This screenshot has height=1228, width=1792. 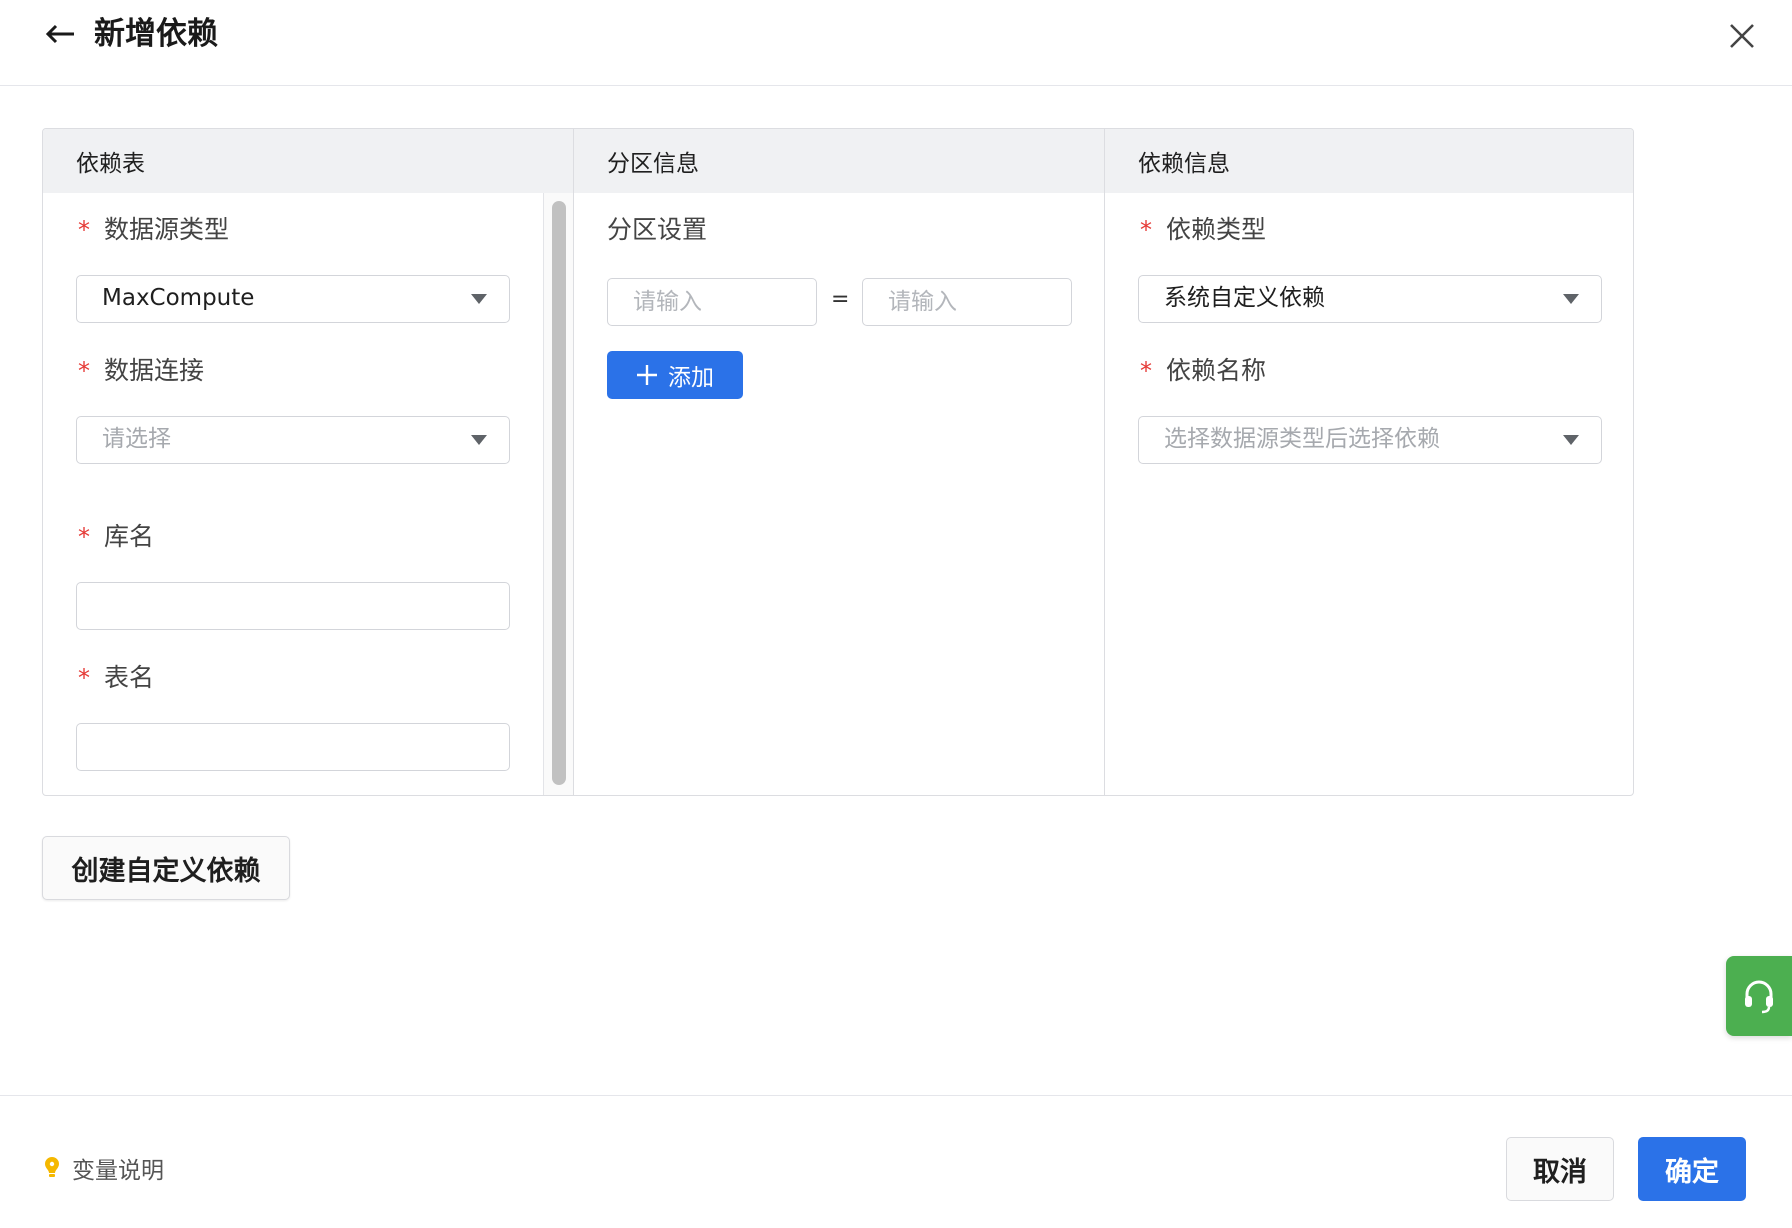 I want to click on lightbulb-icon, so click(x=52, y=1167).